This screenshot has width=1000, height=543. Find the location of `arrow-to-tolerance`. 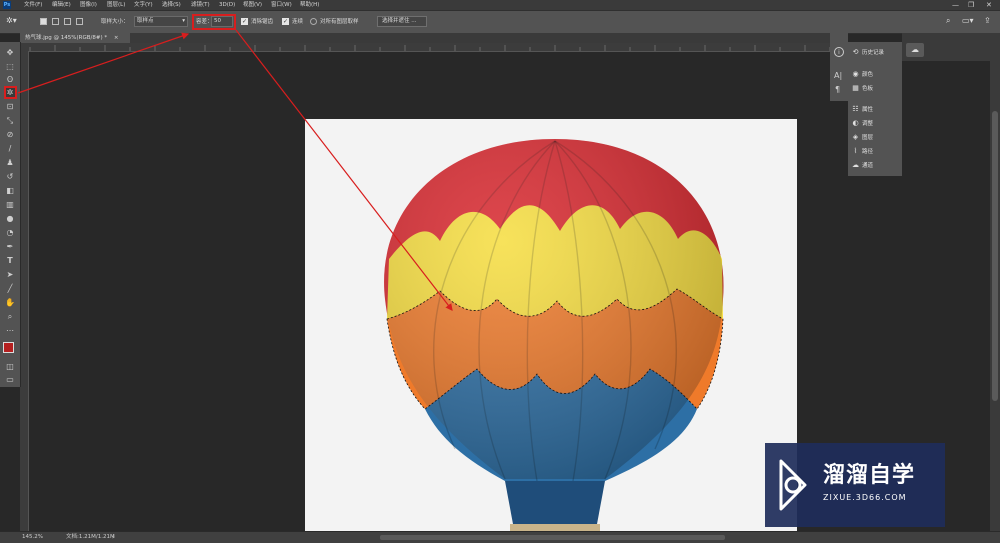

arrow-to-tolerance is located at coordinates (103, 63).